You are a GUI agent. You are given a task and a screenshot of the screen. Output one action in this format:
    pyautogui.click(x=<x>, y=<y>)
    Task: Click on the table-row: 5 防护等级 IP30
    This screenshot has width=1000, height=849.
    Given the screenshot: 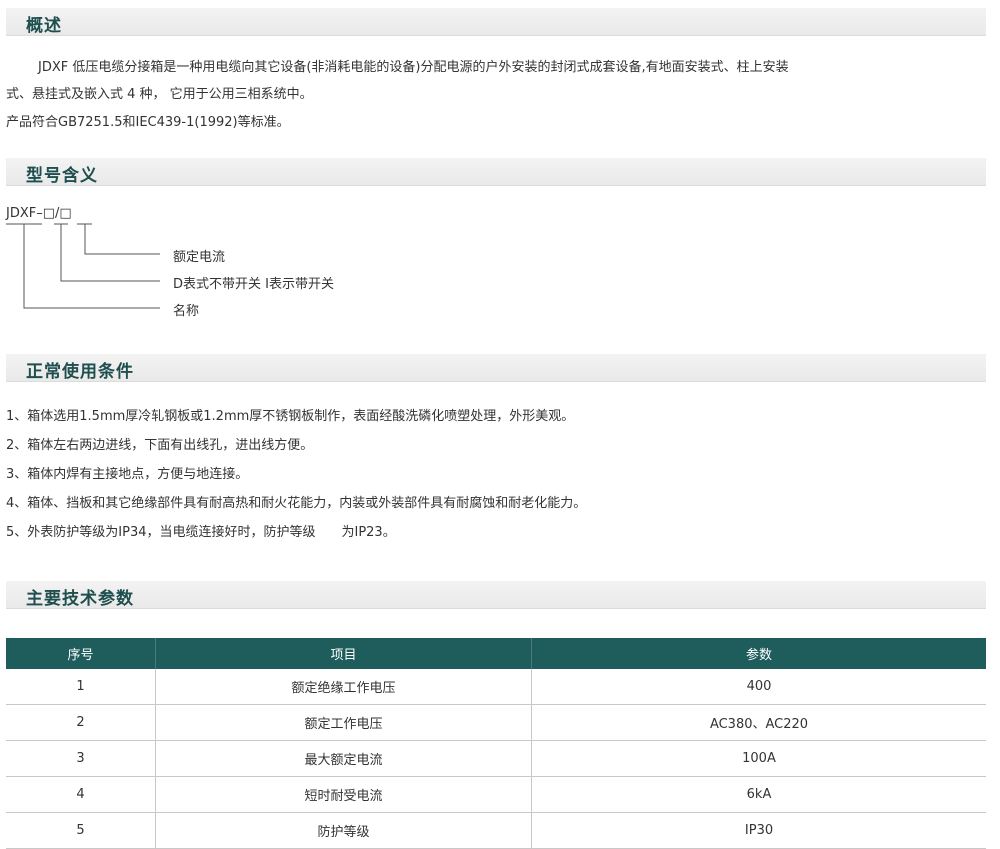 What is the action you would take?
    pyautogui.click(x=496, y=830)
    